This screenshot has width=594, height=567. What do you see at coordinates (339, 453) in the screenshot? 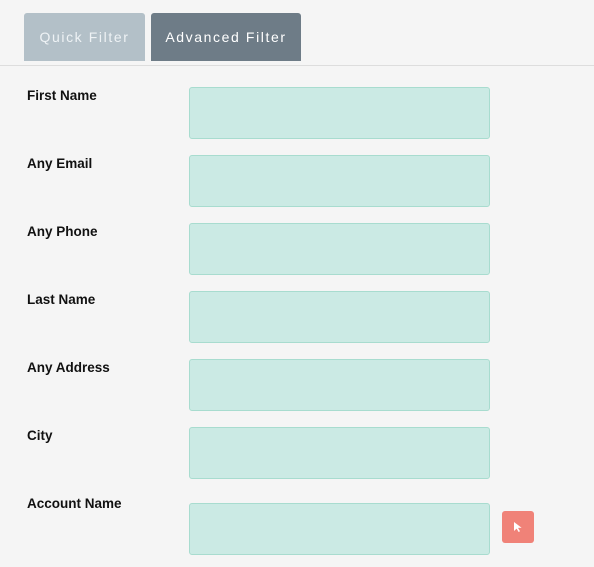
I see `city-input` at bounding box center [339, 453].